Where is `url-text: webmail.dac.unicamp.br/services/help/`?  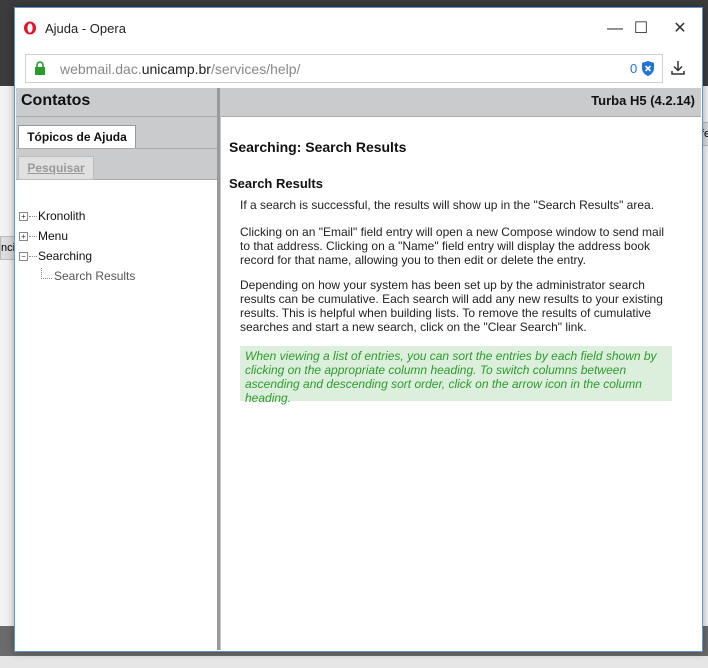 url-text: webmail.dac.unicamp.br/services/help/ is located at coordinates (180, 69).